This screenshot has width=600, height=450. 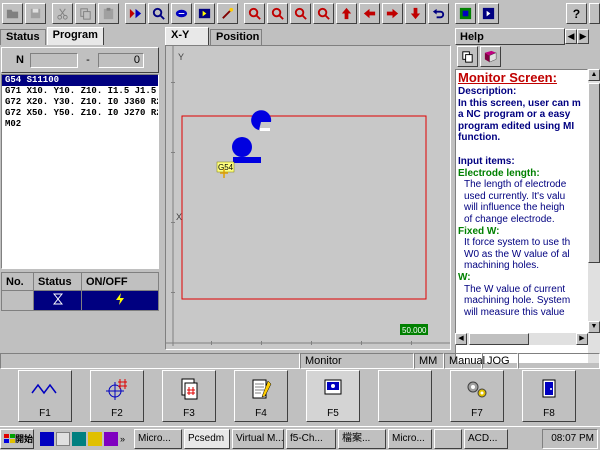 I want to click on f2-button: F2, so click(x=117, y=396).